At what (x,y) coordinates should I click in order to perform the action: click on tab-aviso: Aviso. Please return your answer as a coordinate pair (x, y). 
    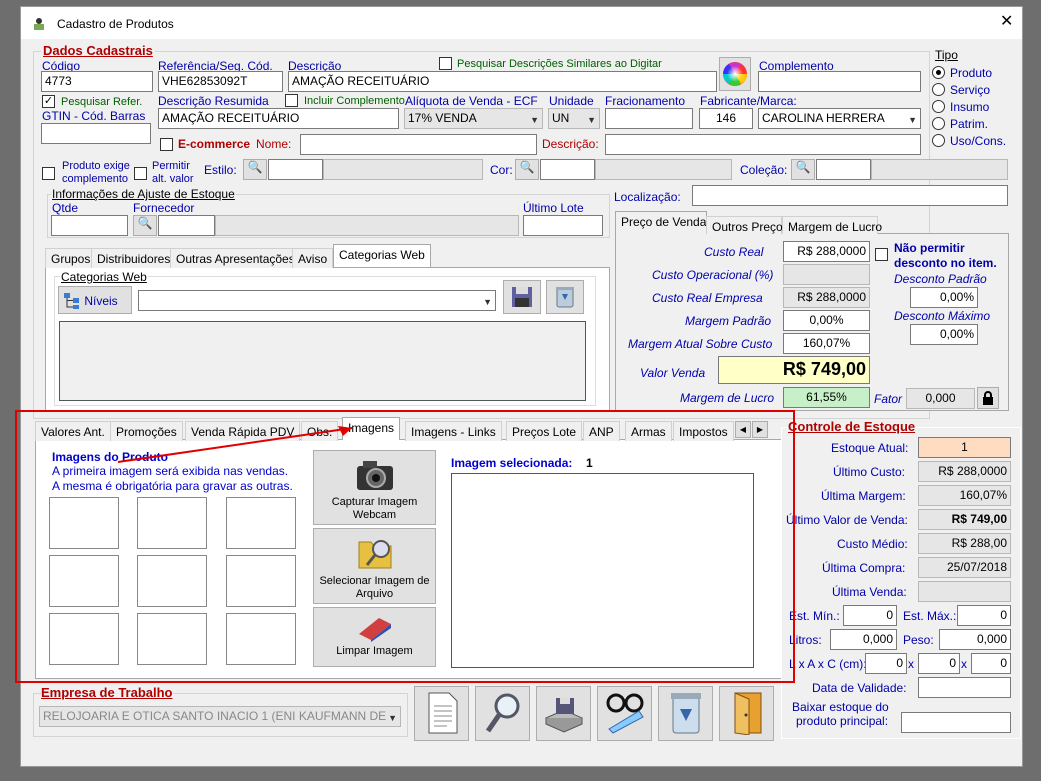
    Looking at the image, I should click on (313, 258).